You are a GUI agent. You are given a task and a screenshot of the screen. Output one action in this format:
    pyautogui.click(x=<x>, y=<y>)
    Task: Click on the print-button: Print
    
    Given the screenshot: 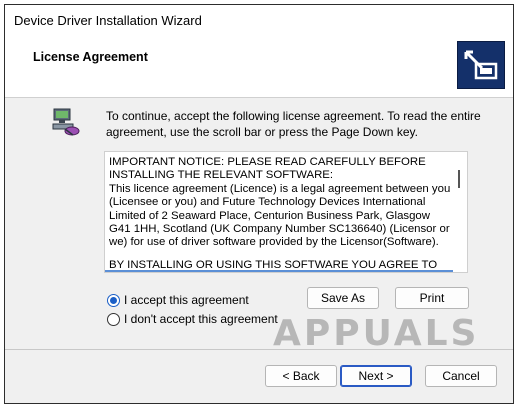 What is the action you would take?
    pyautogui.click(x=432, y=298)
    